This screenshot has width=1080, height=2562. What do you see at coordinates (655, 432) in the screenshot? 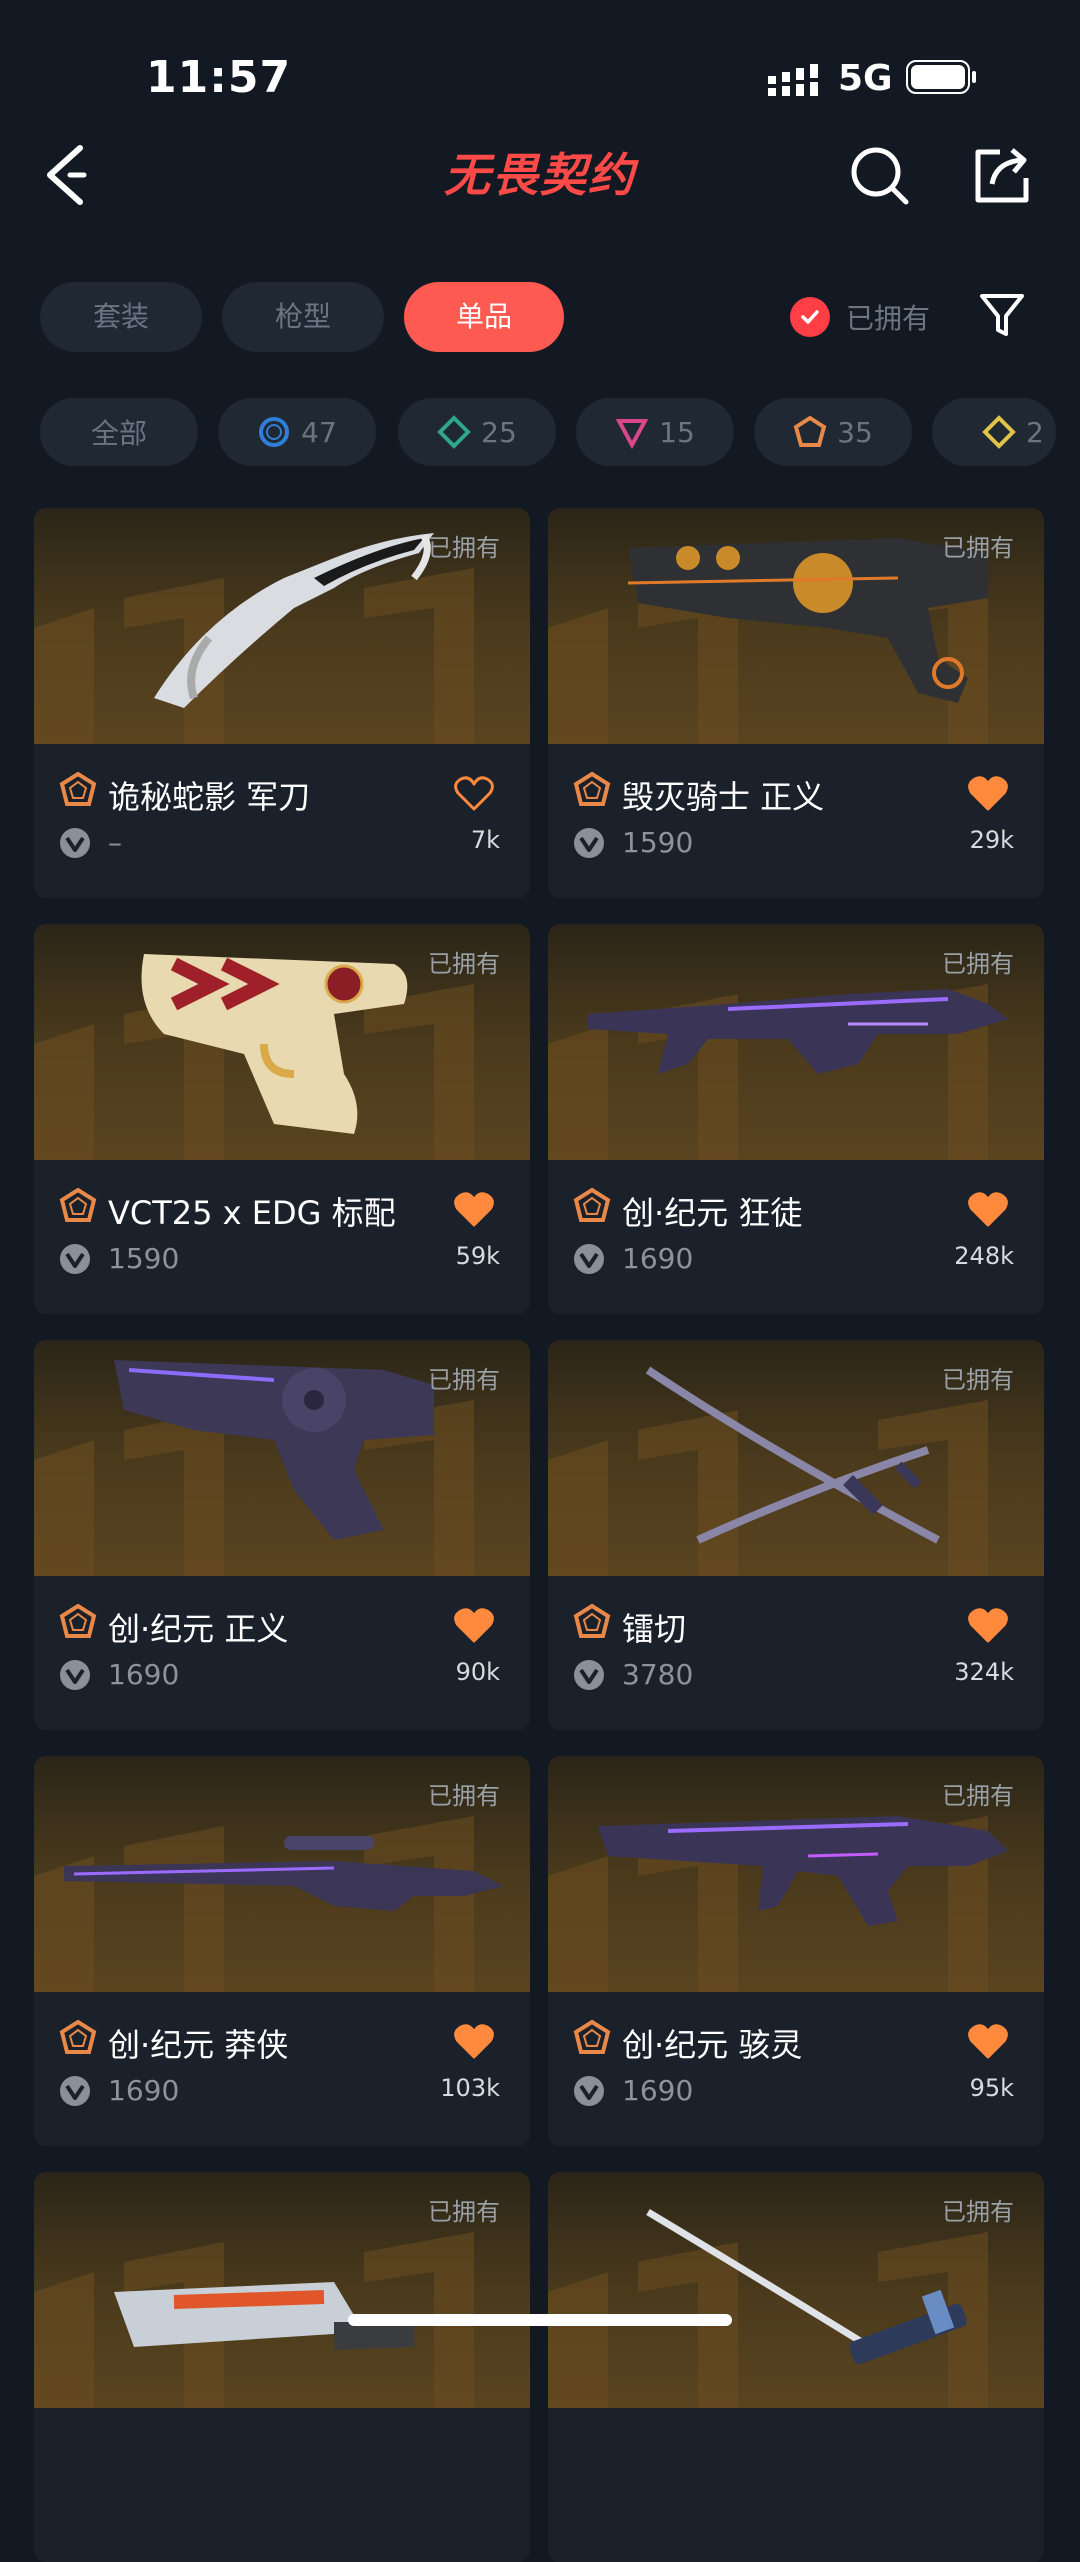
I see `chip-tier-pink: 15` at bounding box center [655, 432].